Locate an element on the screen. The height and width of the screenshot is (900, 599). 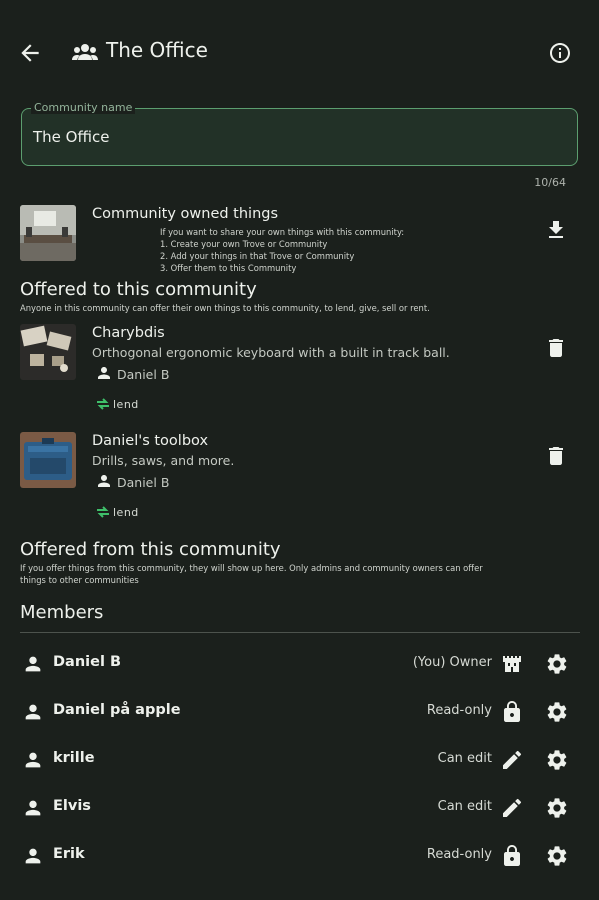
instruction-line: 1. Create your own Trove or Community is located at coordinates (244, 244).